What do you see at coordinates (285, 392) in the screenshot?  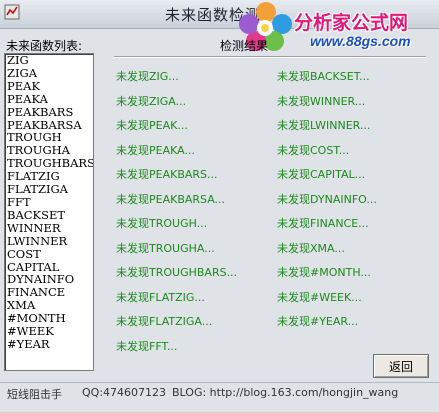 I see `status-blog-link: BLOG: http://blog.163.com/hongjin_wang` at bounding box center [285, 392].